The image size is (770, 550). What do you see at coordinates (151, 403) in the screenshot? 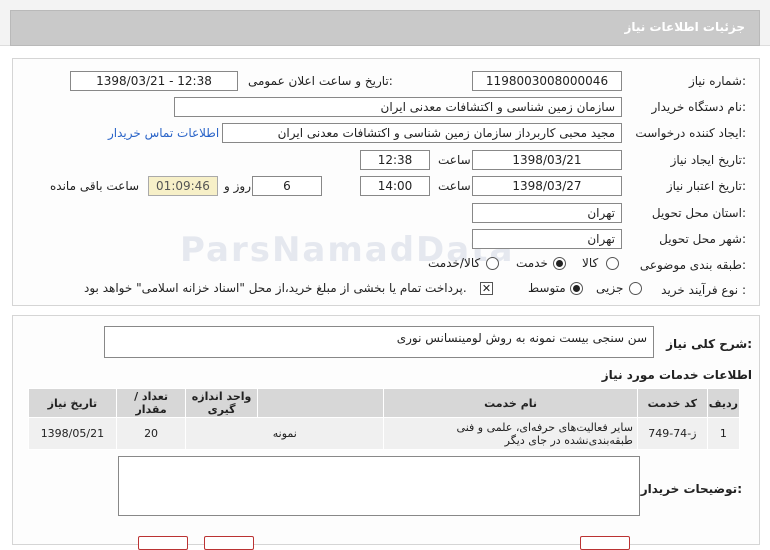
I see `col-quantity: تعداد / مقدار` at bounding box center [151, 403].